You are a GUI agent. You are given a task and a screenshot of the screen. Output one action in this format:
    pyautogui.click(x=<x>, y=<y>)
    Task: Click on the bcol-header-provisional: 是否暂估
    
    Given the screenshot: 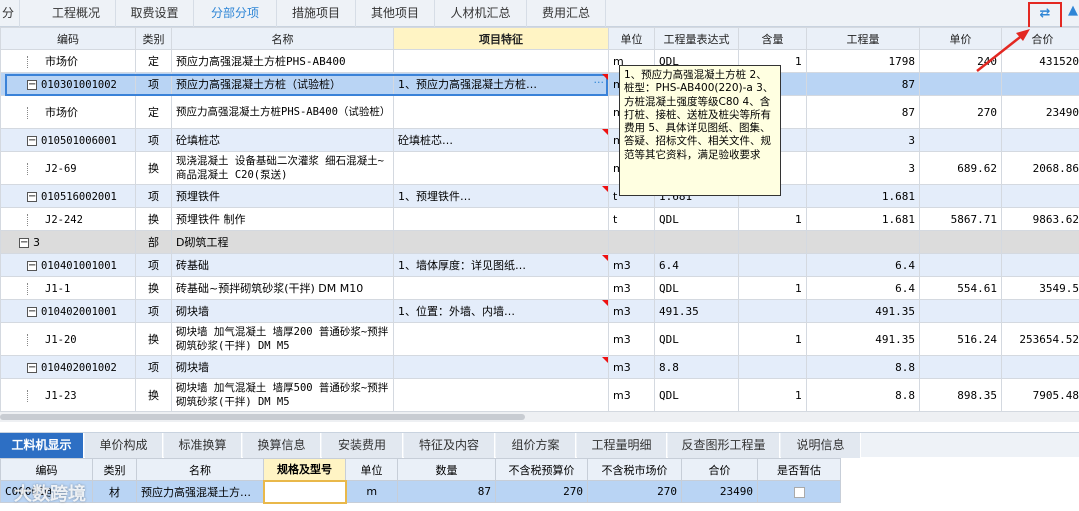 What is the action you would take?
    pyautogui.click(x=799, y=469)
    